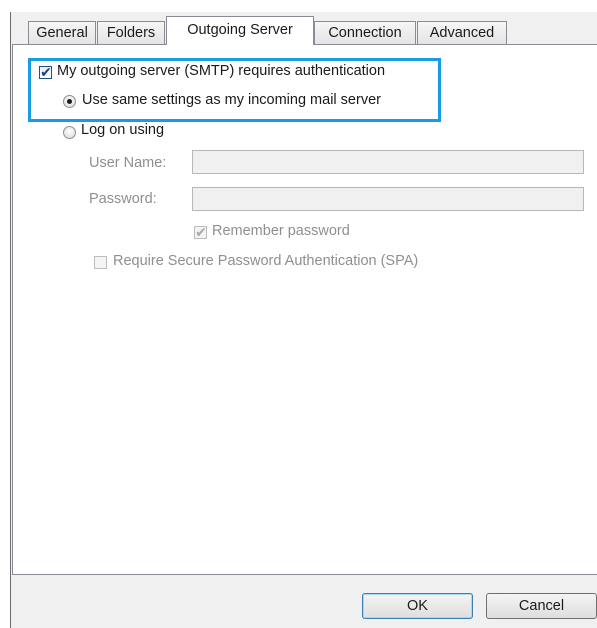  I want to click on requires-auth-checkbox: ✔, so click(45, 72).